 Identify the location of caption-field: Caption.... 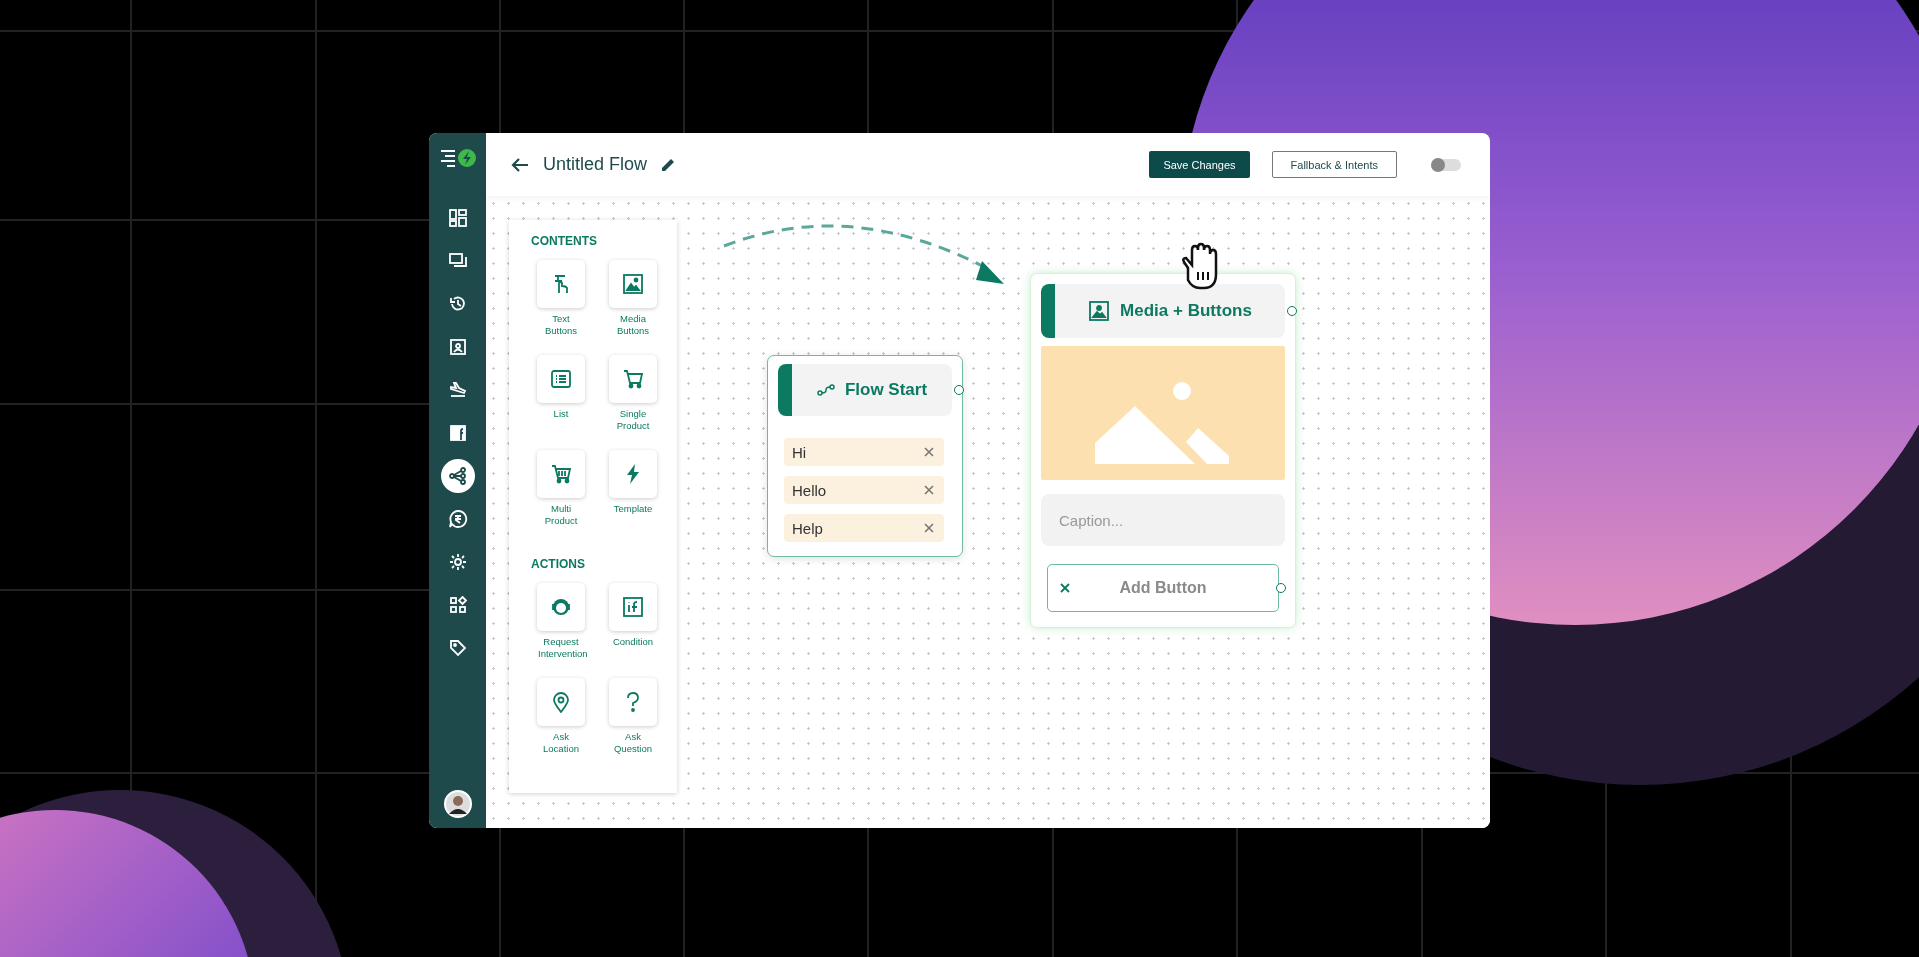
(1163, 520).